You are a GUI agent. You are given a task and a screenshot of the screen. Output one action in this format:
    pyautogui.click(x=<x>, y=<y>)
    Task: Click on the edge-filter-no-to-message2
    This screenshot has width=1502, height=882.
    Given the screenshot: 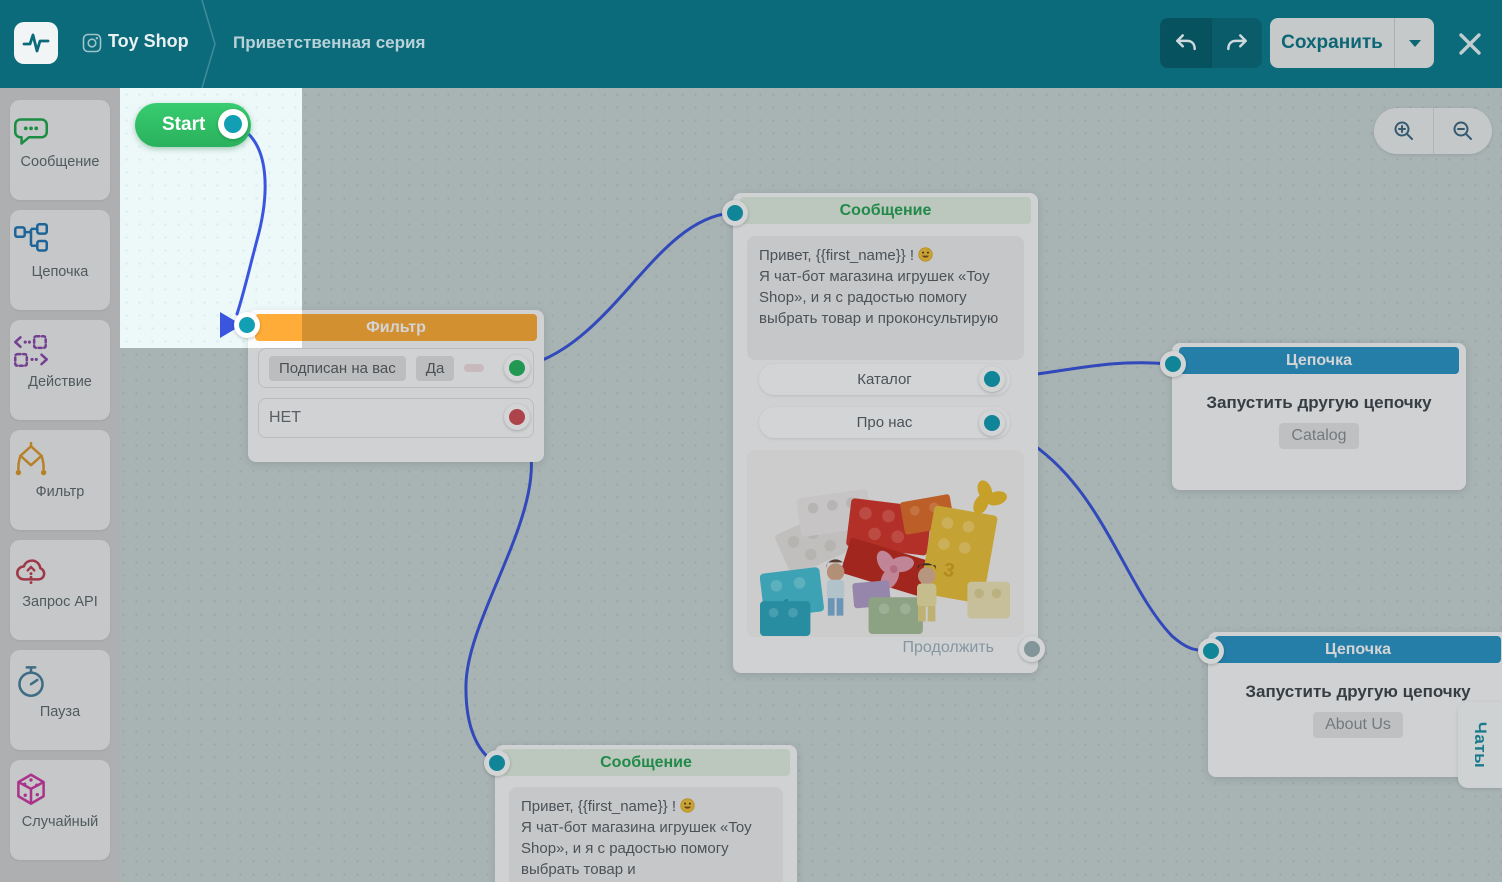 What is the action you would take?
    pyautogui.click(x=498, y=589)
    